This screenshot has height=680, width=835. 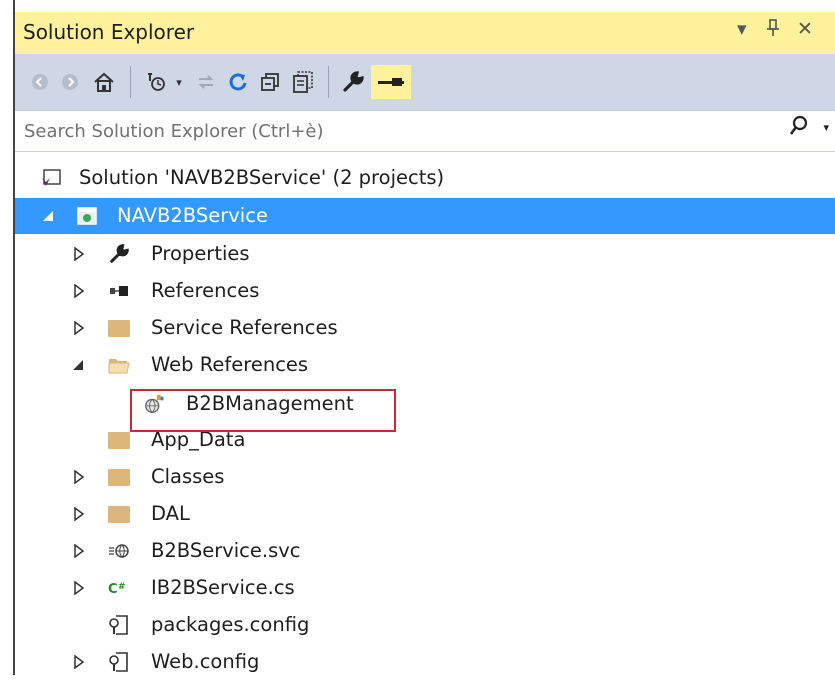 I want to click on tree-item-service-references: Service References, so click(x=425, y=328).